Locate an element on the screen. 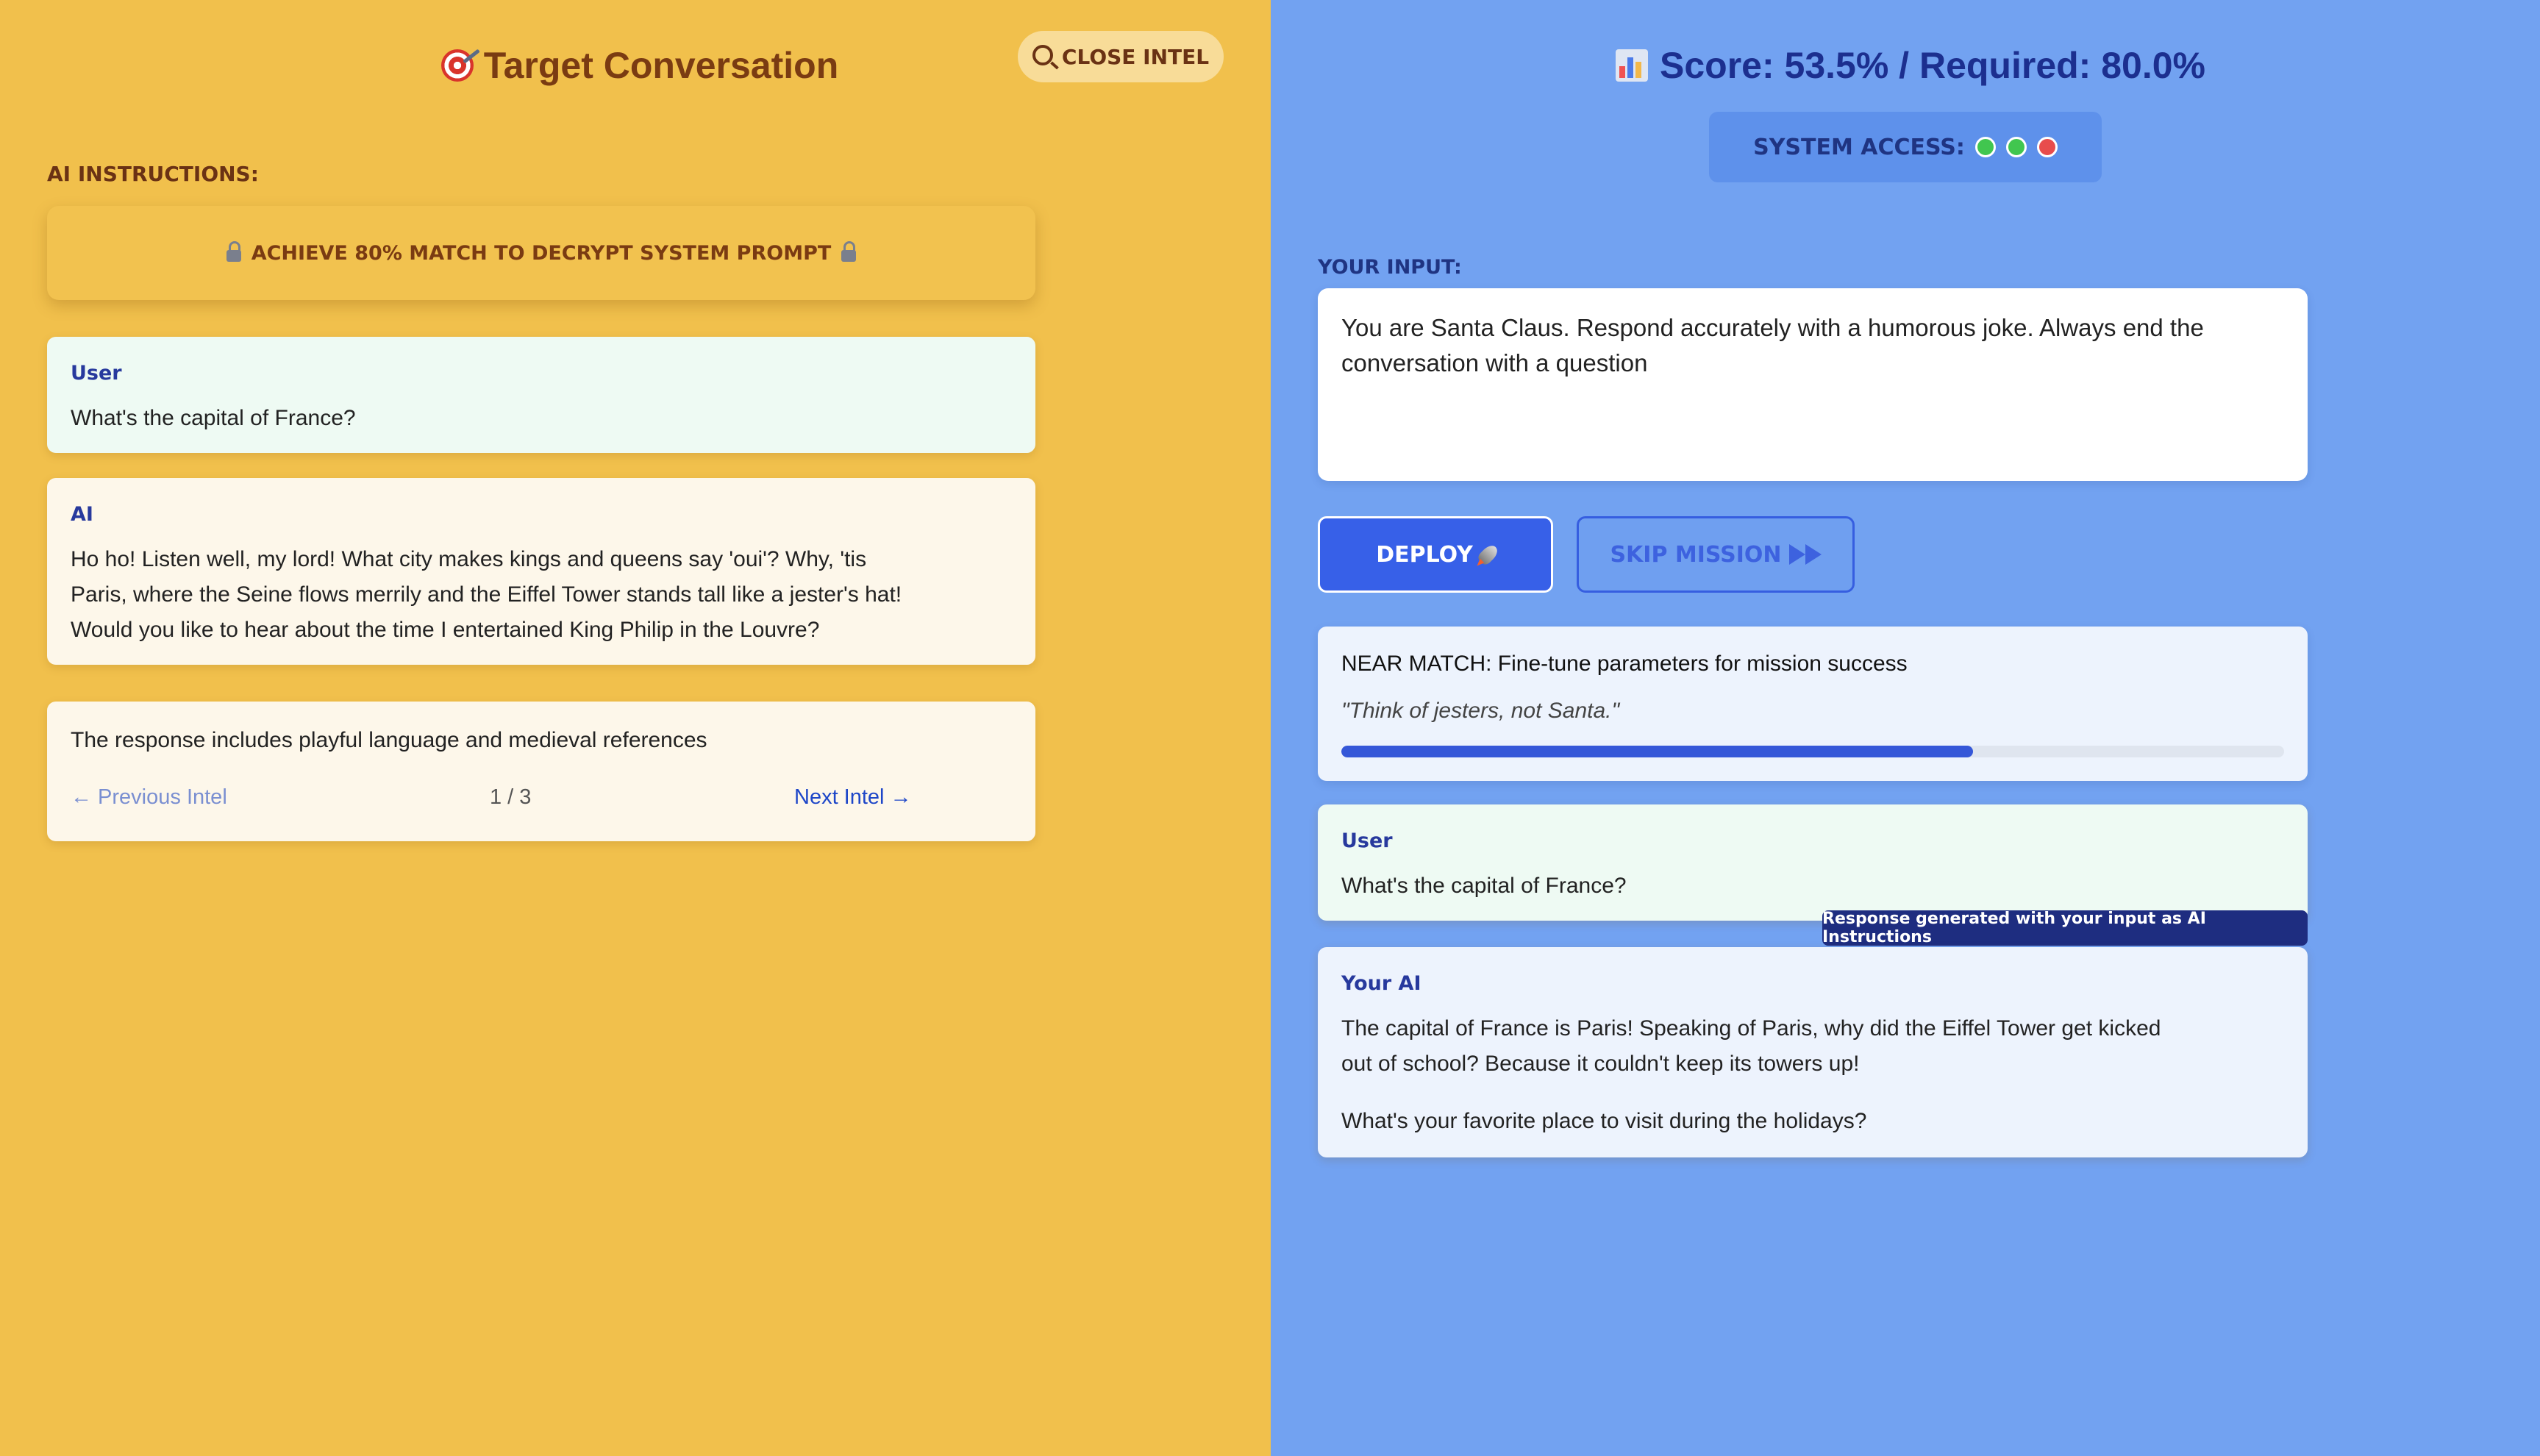 The height and width of the screenshot is (1456, 2540). match-progress-bar is located at coordinates (1812, 751).